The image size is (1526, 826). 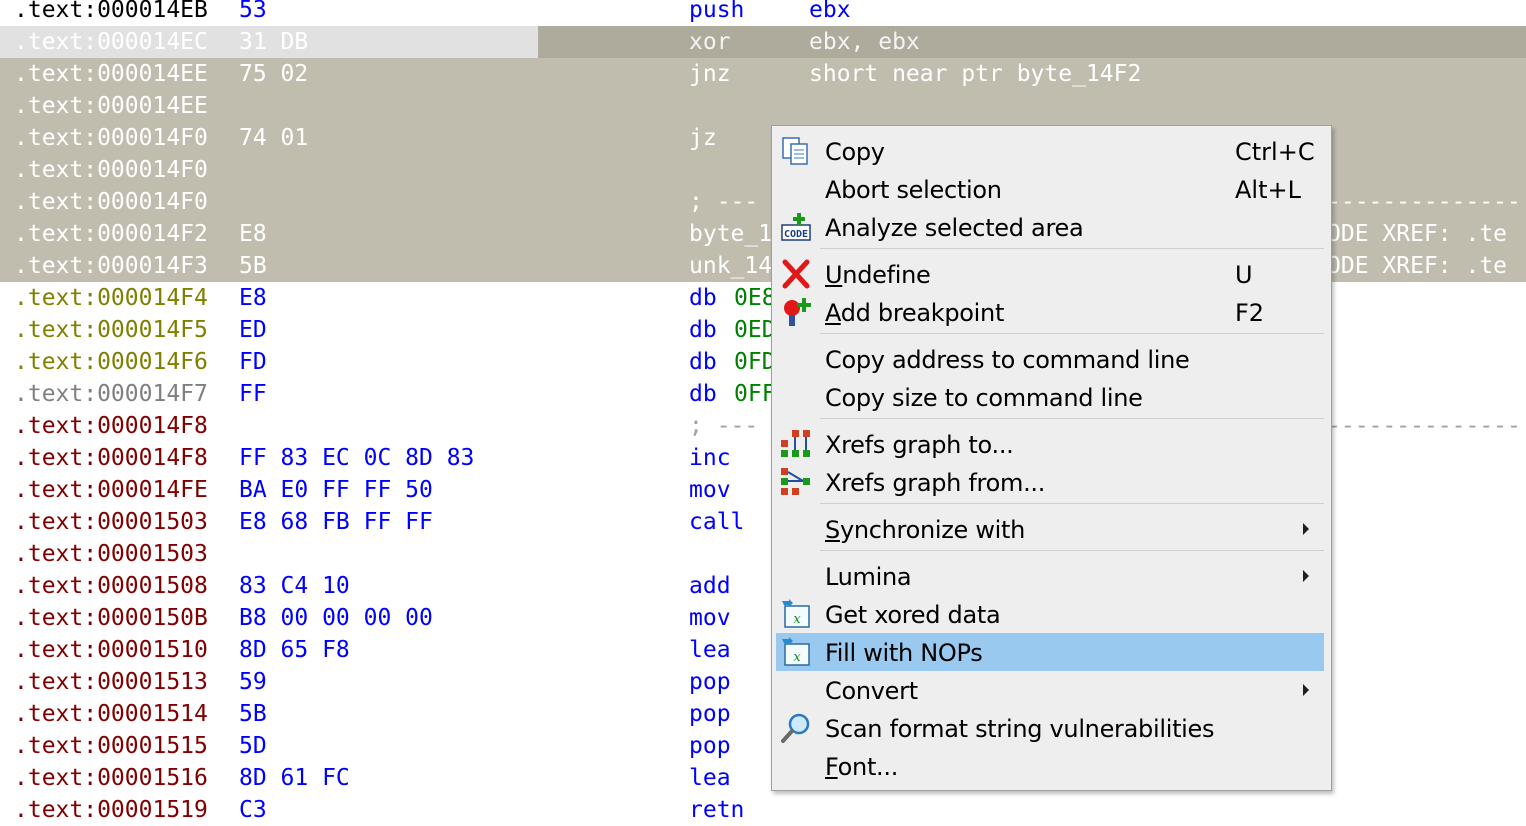 I want to click on menu-item-convert: Convert, so click(x=1050, y=690).